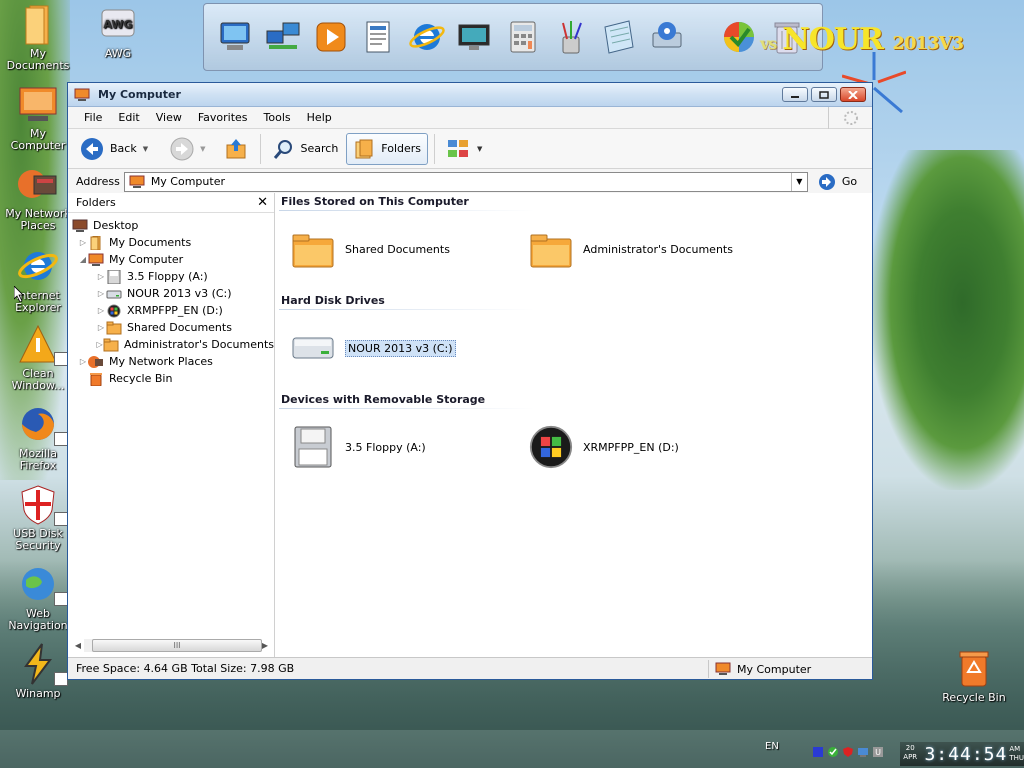 The image size is (1024, 768). I want to click on minimize-button, so click(795, 94).